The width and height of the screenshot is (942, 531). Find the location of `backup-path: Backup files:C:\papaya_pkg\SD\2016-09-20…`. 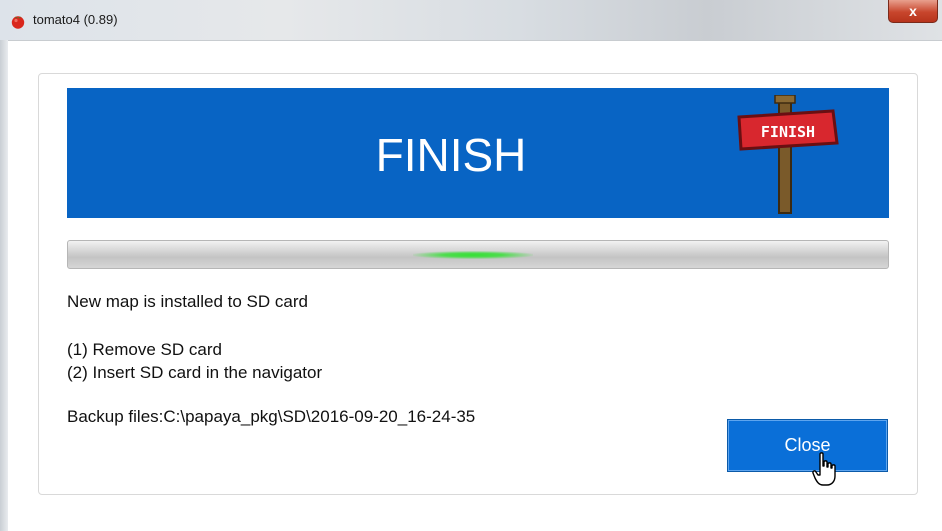

backup-path: Backup files:C:\papaya_pkg\SD\2016-09-20… is located at coordinates (271, 416).